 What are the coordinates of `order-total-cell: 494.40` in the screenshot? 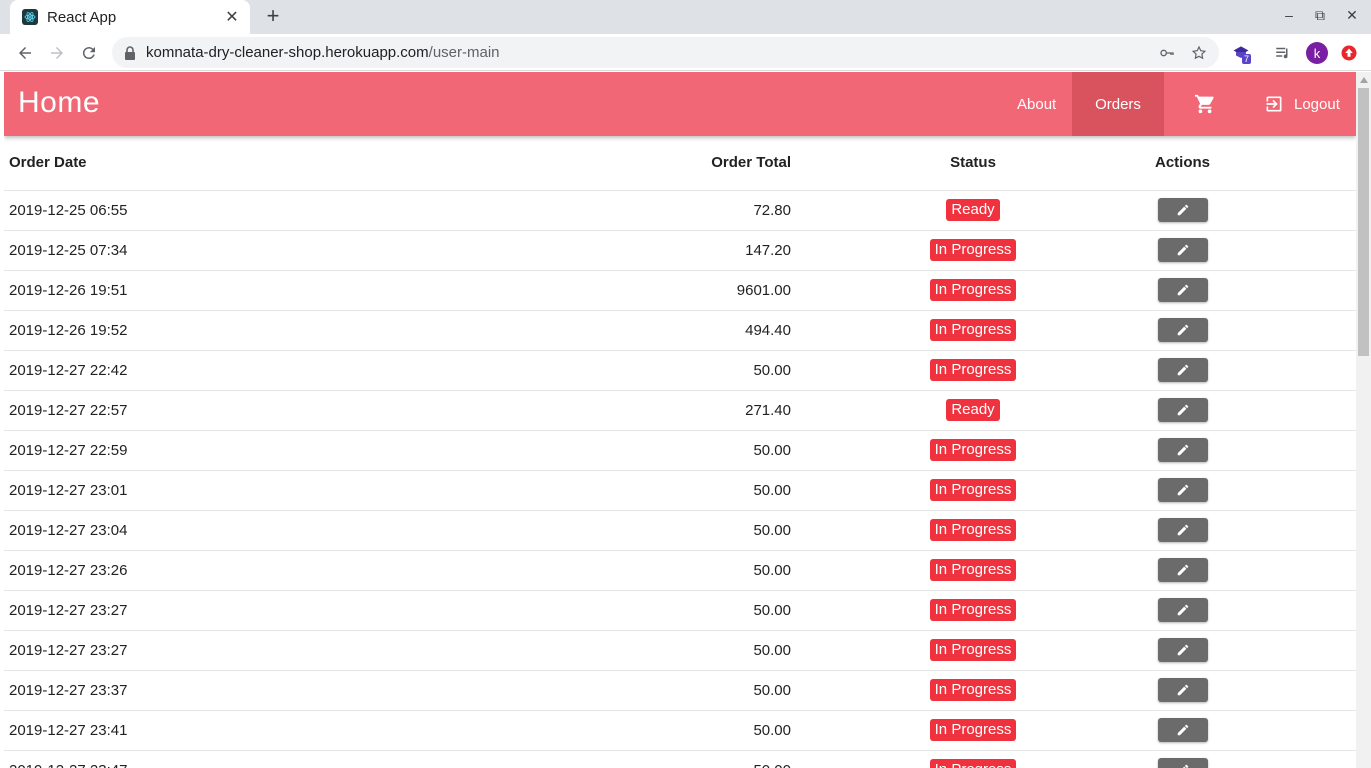 It's located at (612, 330).